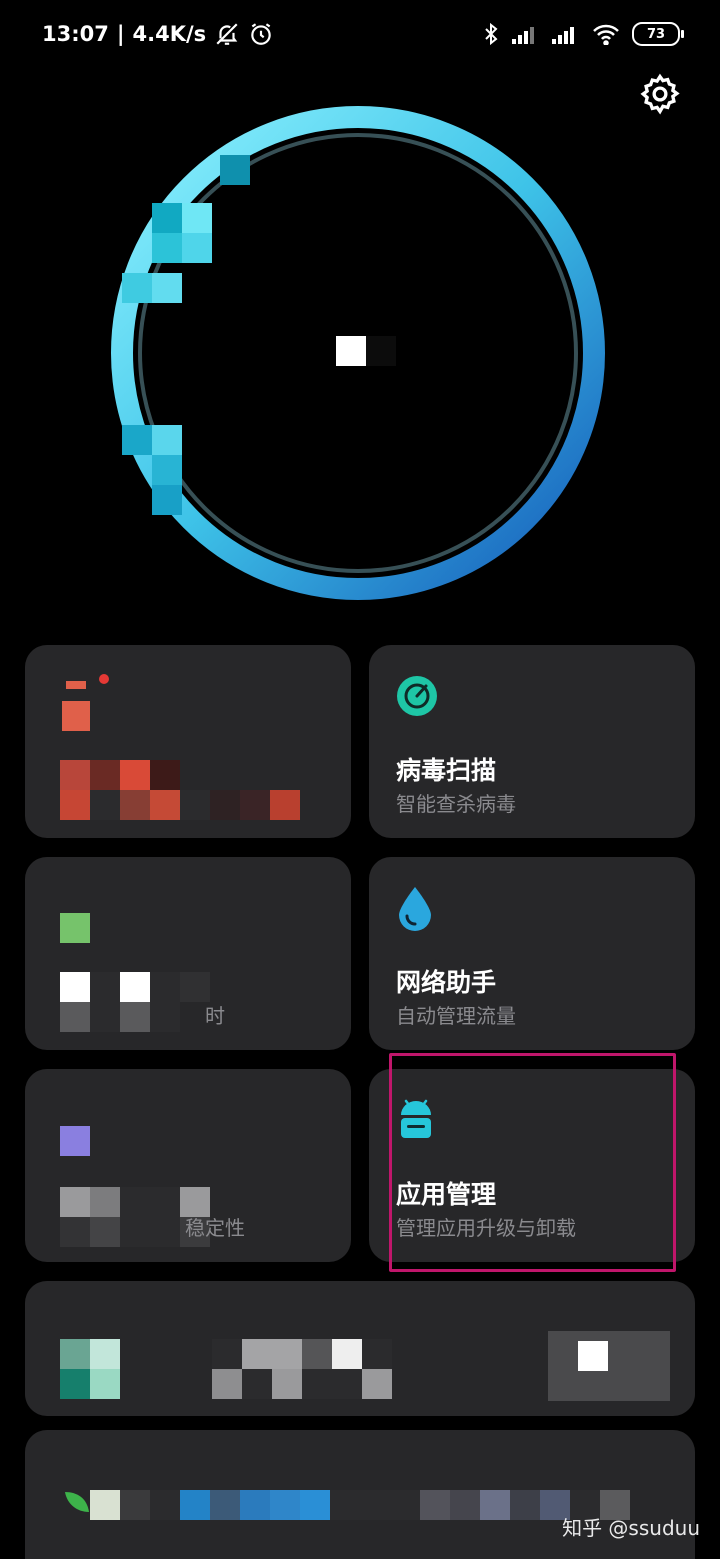 This screenshot has width=720, height=1559. What do you see at coordinates (446, 770) in the screenshot?
I see `virus-scan-title: 病毒扫描` at bounding box center [446, 770].